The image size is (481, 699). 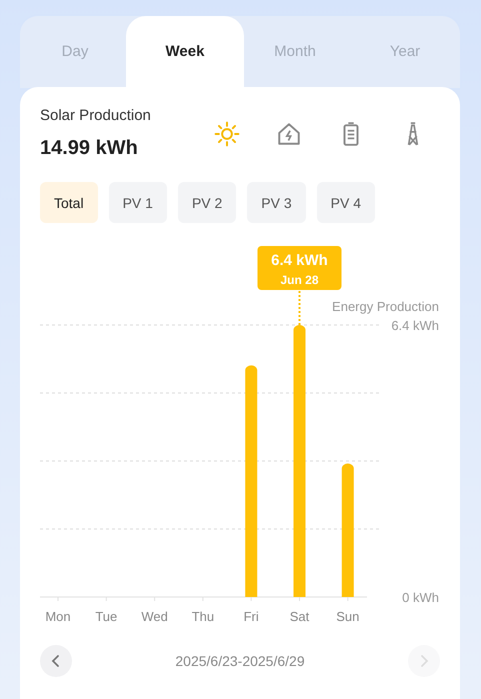 What do you see at coordinates (240, 661) in the screenshot?
I see `date-range: 2025/6/23-2025/6/29` at bounding box center [240, 661].